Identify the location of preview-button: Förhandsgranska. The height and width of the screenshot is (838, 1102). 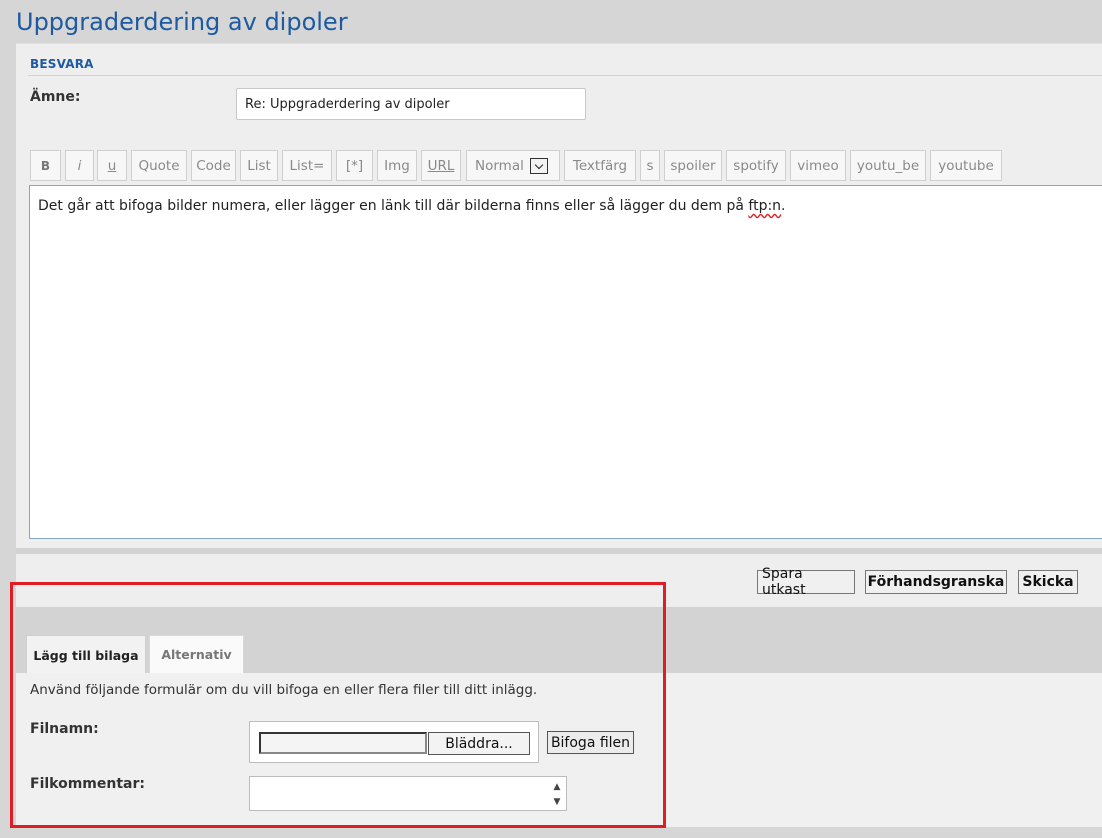
(936, 582).